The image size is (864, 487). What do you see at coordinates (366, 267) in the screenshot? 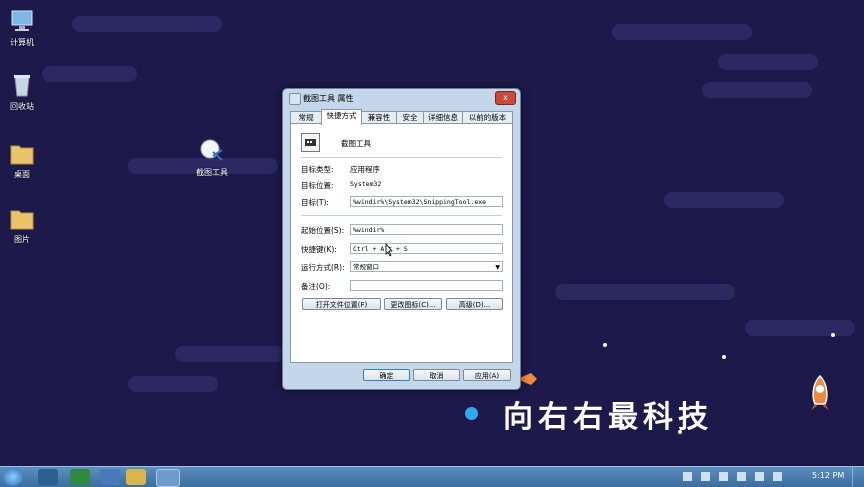
I see `run-select-value: 常规窗口` at bounding box center [366, 267].